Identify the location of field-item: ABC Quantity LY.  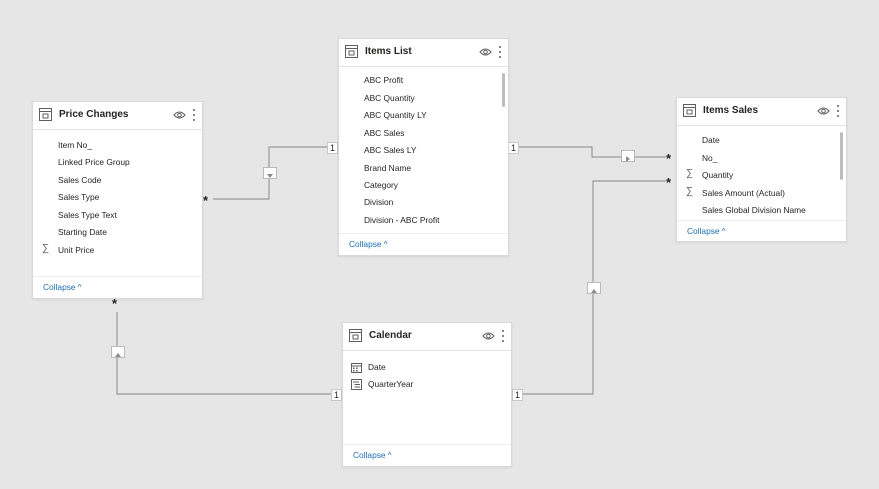
(419, 115).